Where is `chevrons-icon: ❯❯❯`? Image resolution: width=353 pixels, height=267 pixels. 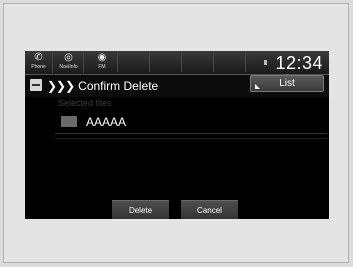
chevrons-icon: ❯❯❯ is located at coordinates (61, 86).